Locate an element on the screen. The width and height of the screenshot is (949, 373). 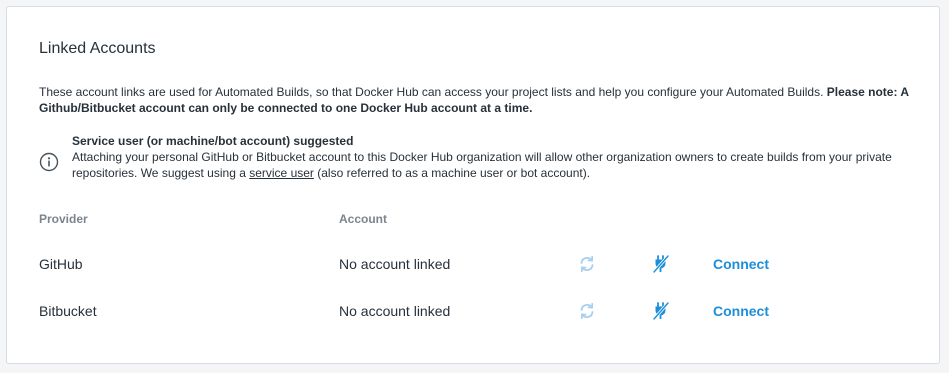
account-column-header: Account is located at coordinates (363, 219).